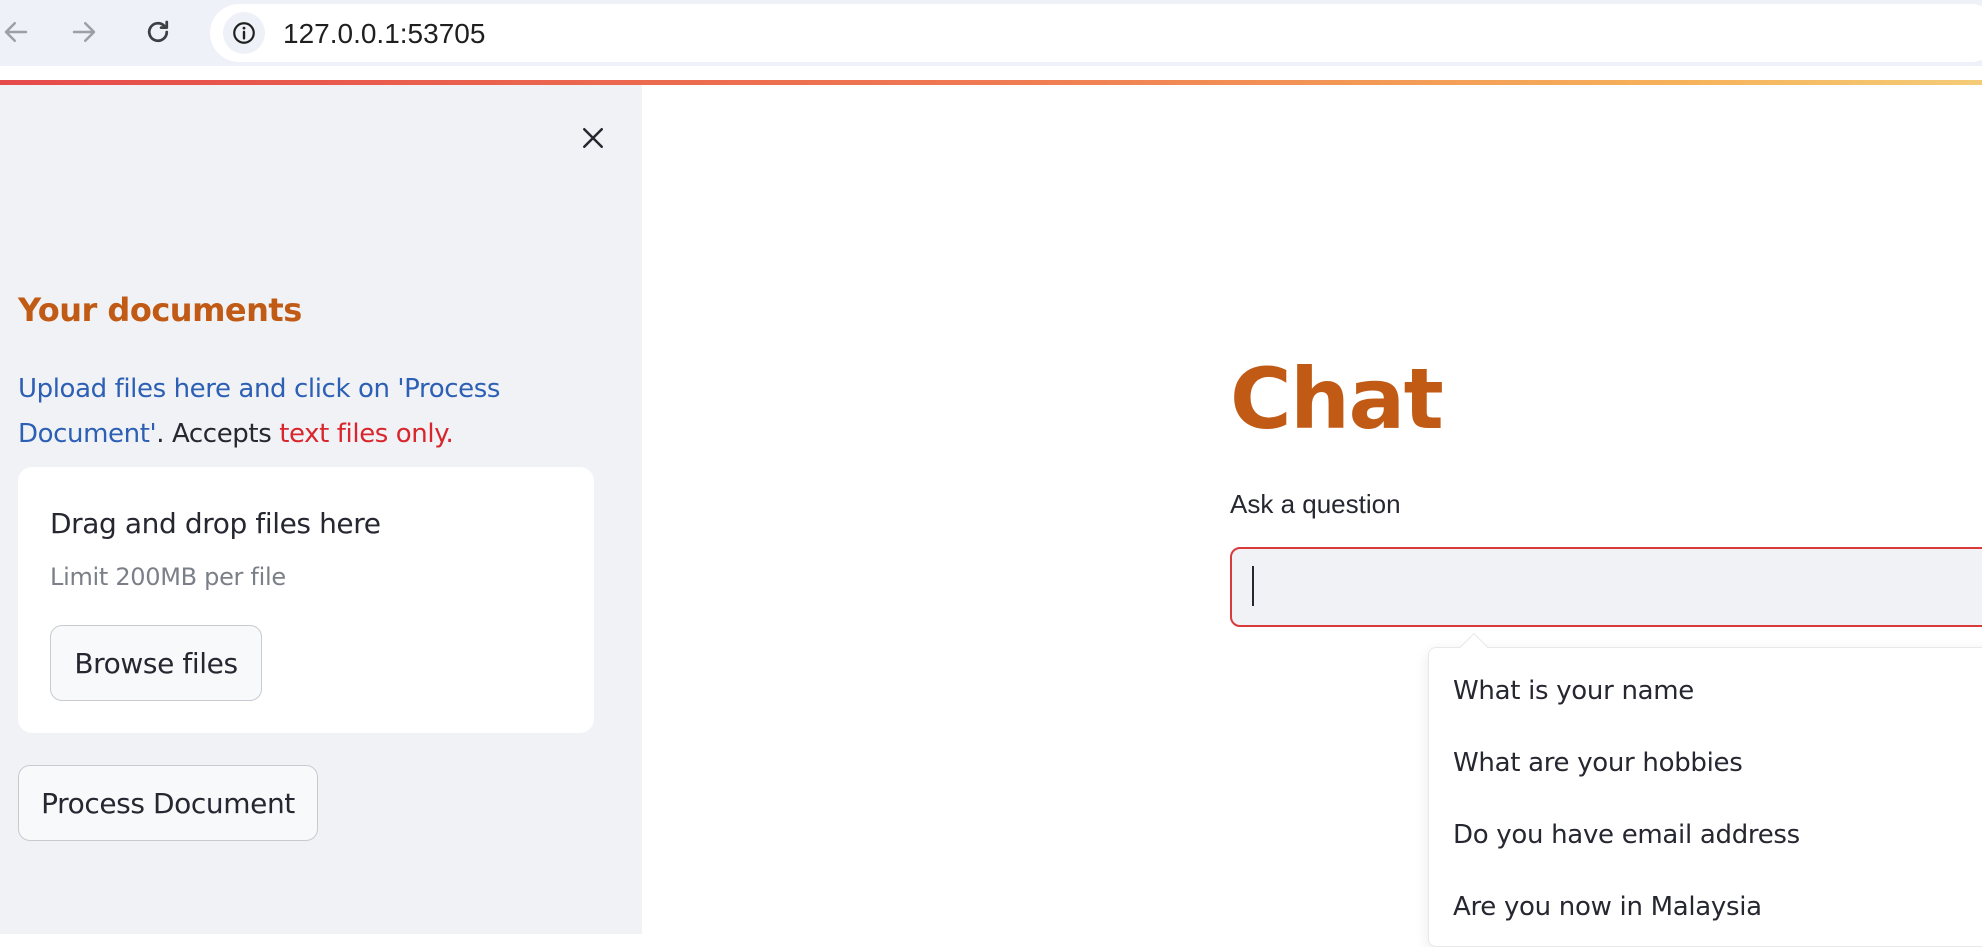 The width and height of the screenshot is (1982, 947). I want to click on instructions-text: . Accepts, so click(218, 434).